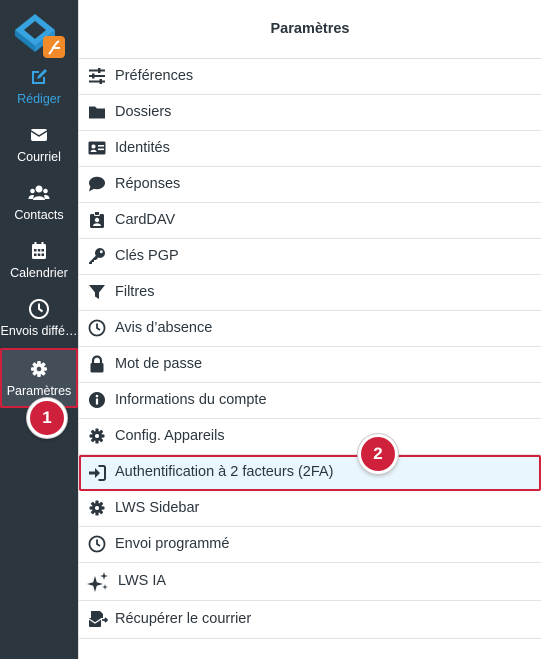 The image size is (541, 659). I want to click on settings-item-label: CardDAV, so click(145, 220).